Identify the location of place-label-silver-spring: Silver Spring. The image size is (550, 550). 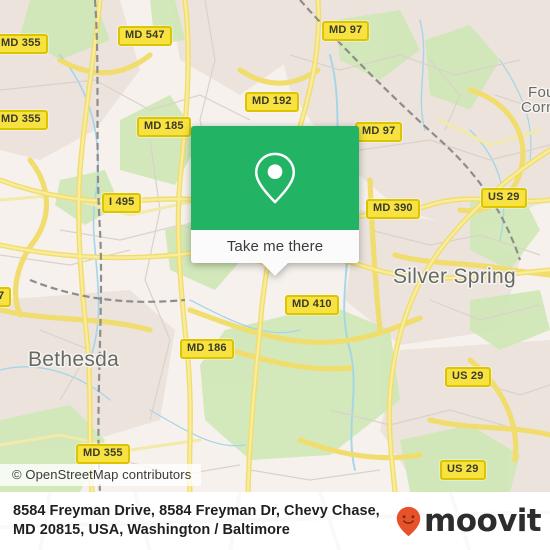
(454, 276).